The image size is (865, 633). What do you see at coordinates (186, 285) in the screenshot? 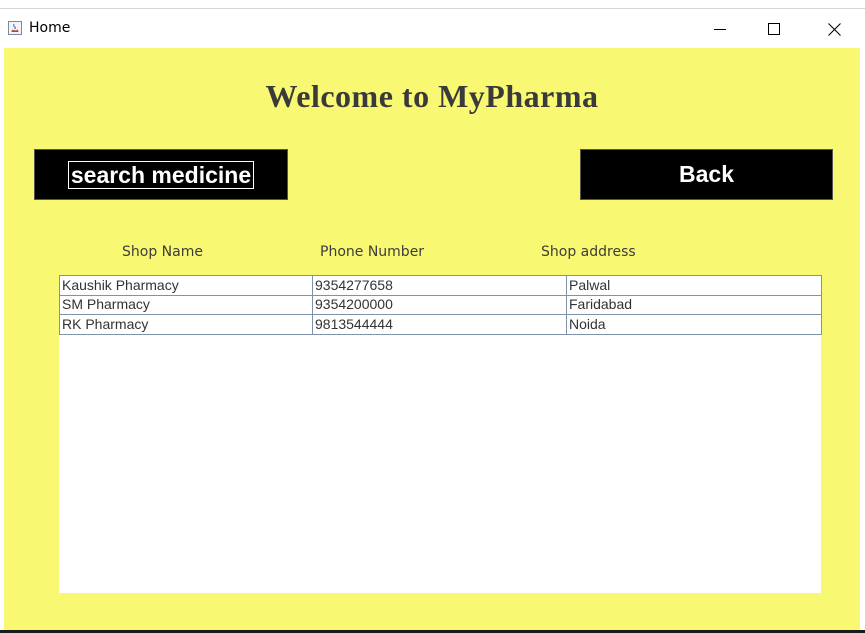
I see `shop-name-cell: Kaushik Pharmacy` at bounding box center [186, 285].